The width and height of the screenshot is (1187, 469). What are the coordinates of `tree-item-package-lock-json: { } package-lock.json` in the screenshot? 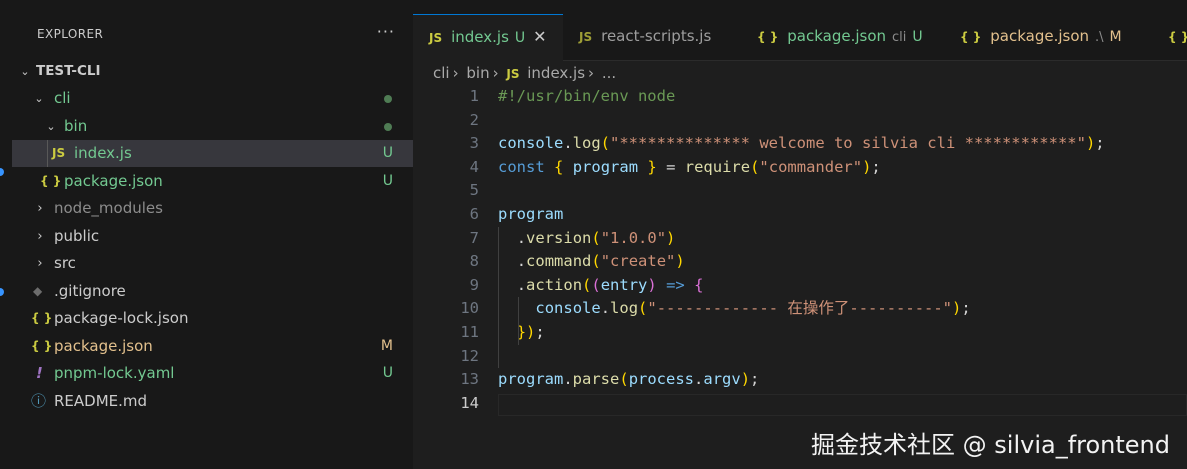 It's located at (212, 318).